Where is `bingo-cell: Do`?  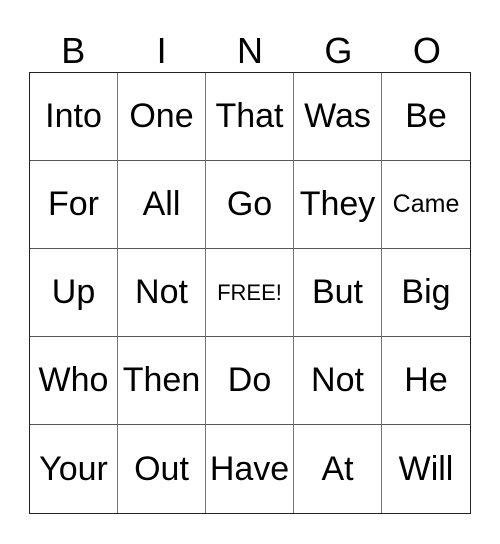 bingo-cell: Do is located at coordinates (250, 381).